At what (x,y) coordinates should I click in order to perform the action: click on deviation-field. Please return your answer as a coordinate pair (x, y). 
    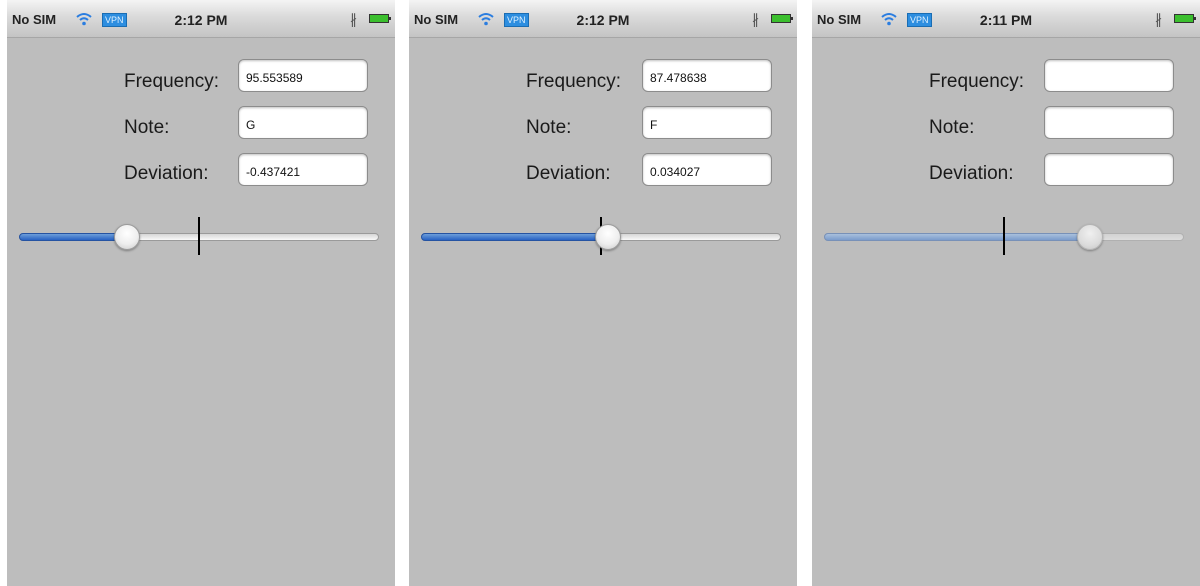
    Looking at the image, I should click on (1109, 169).